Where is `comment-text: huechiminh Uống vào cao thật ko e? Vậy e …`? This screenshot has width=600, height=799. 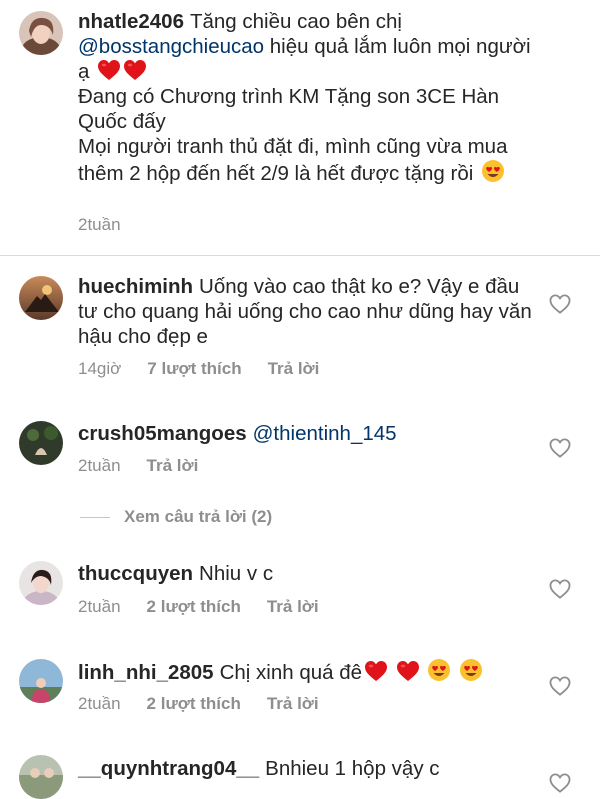
comment-text: huechiminh Uống vào cao thật ko e? Vậy e … is located at coordinates (305, 311).